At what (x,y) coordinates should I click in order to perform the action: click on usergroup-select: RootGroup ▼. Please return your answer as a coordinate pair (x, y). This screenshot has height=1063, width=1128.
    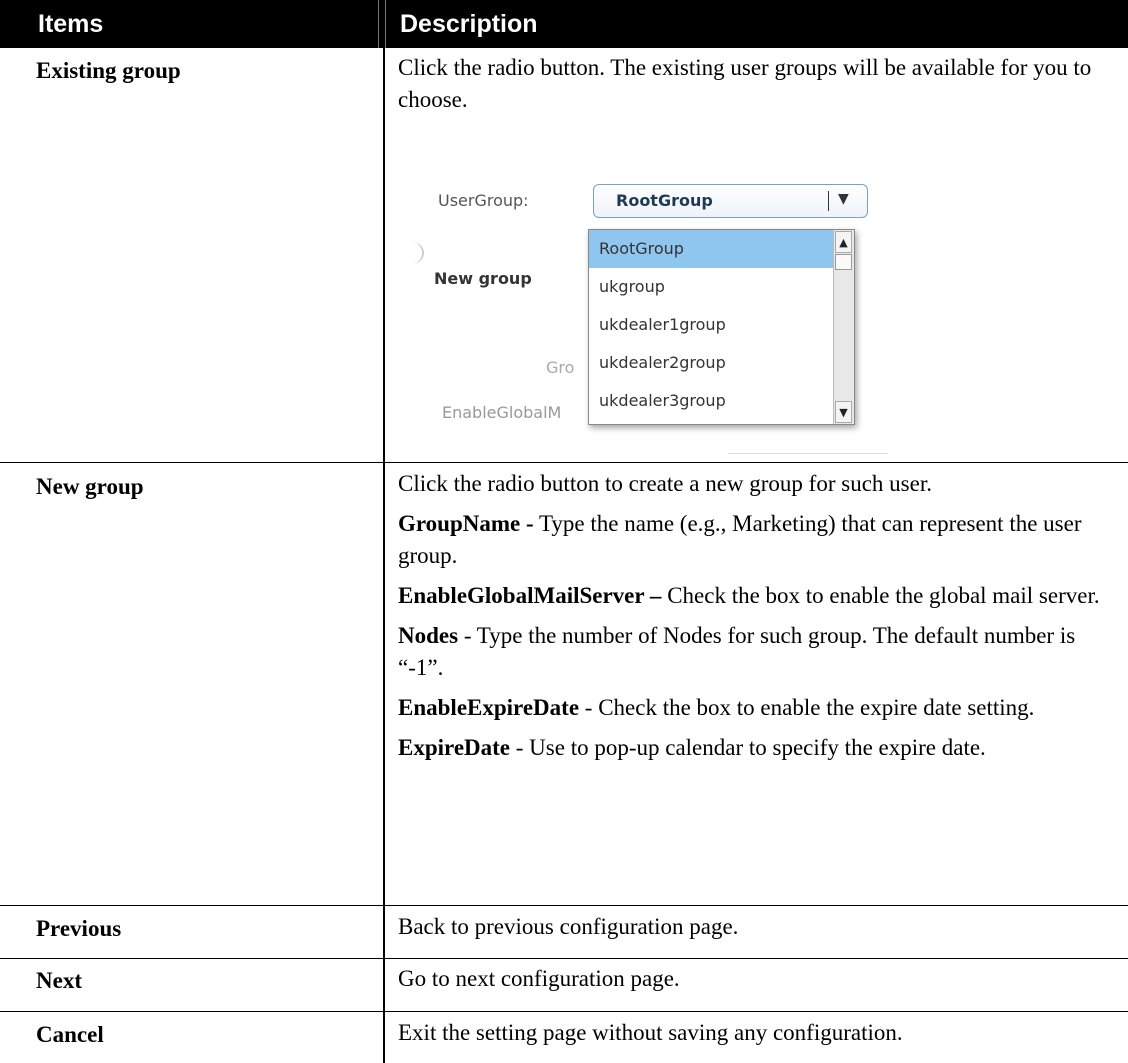
    Looking at the image, I should click on (730, 201).